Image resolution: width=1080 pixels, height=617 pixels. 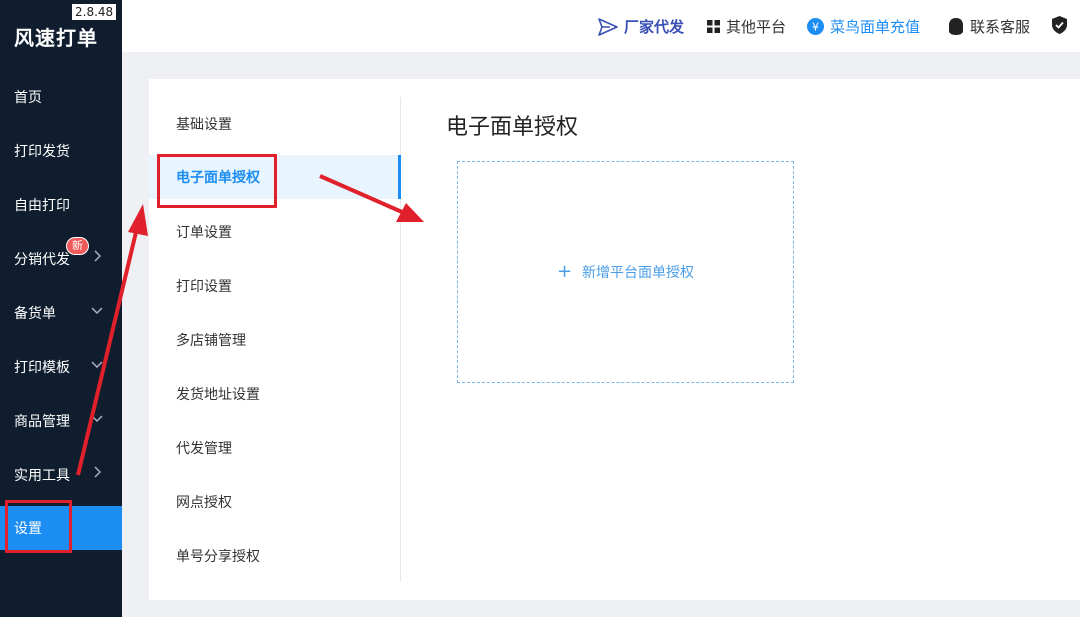 I want to click on add-platform-waybill-auth-button: + 新增平台面单授权, so click(x=625, y=272).